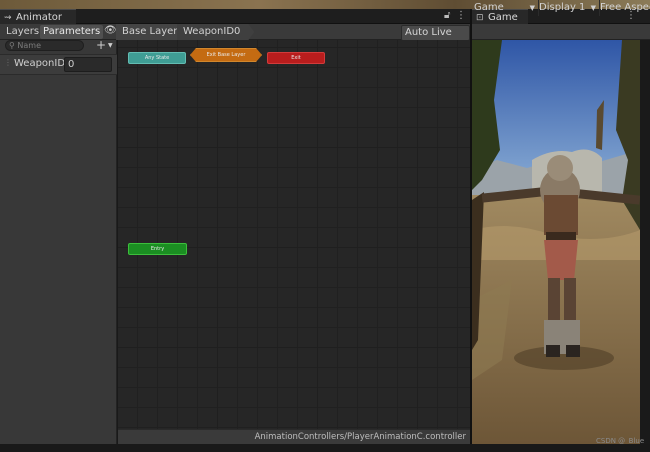 The image size is (650, 452). I want to click on parameter-name: WeaponID, so click(40, 63).